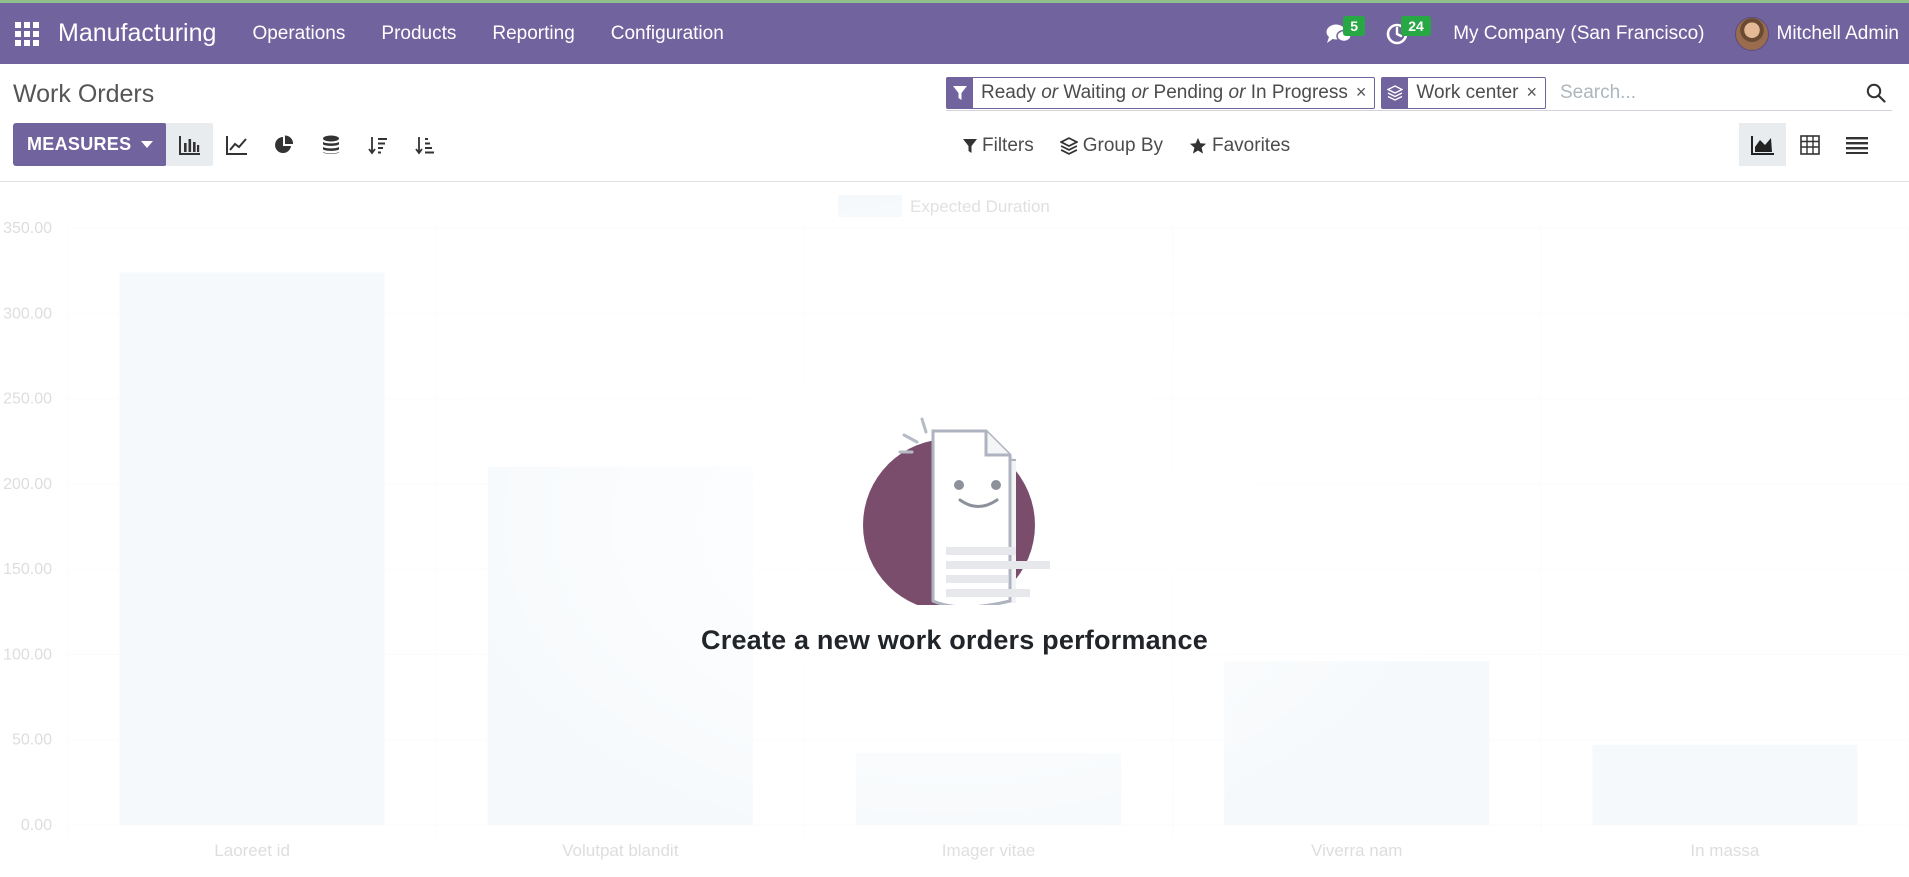  I want to click on group-by-label: Group By, so click(1122, 145).